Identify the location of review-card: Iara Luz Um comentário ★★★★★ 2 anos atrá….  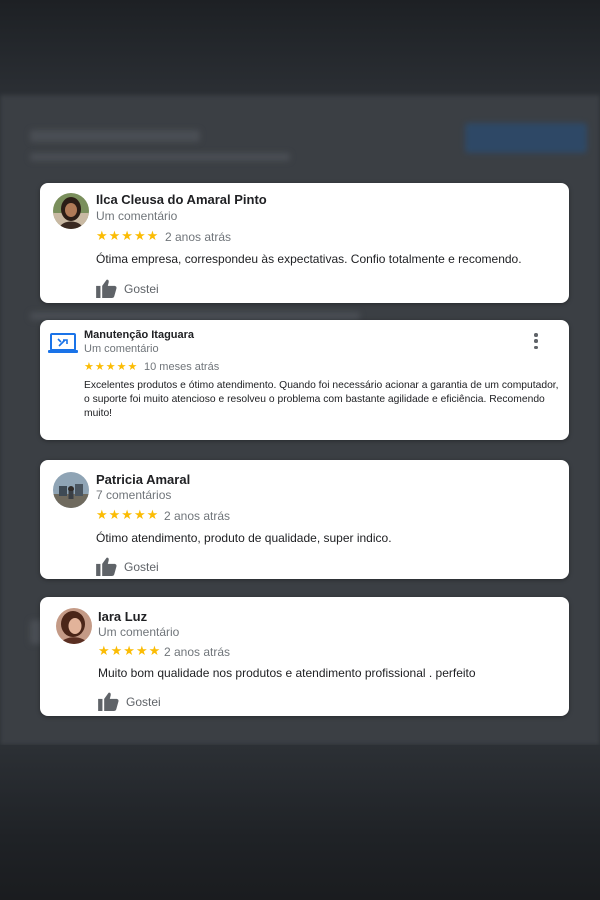
(304, 656).